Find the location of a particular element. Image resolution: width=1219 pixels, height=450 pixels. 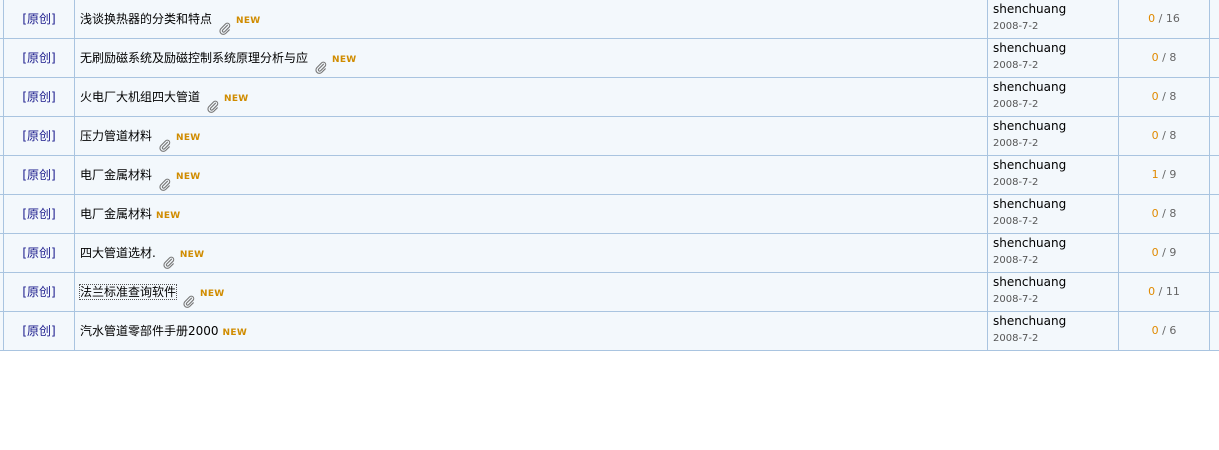

thread-row: [原创] 电厂金属材料 NEW shenchuang 2008-7-2 1 / 9 is located at coordinates (609, 175).